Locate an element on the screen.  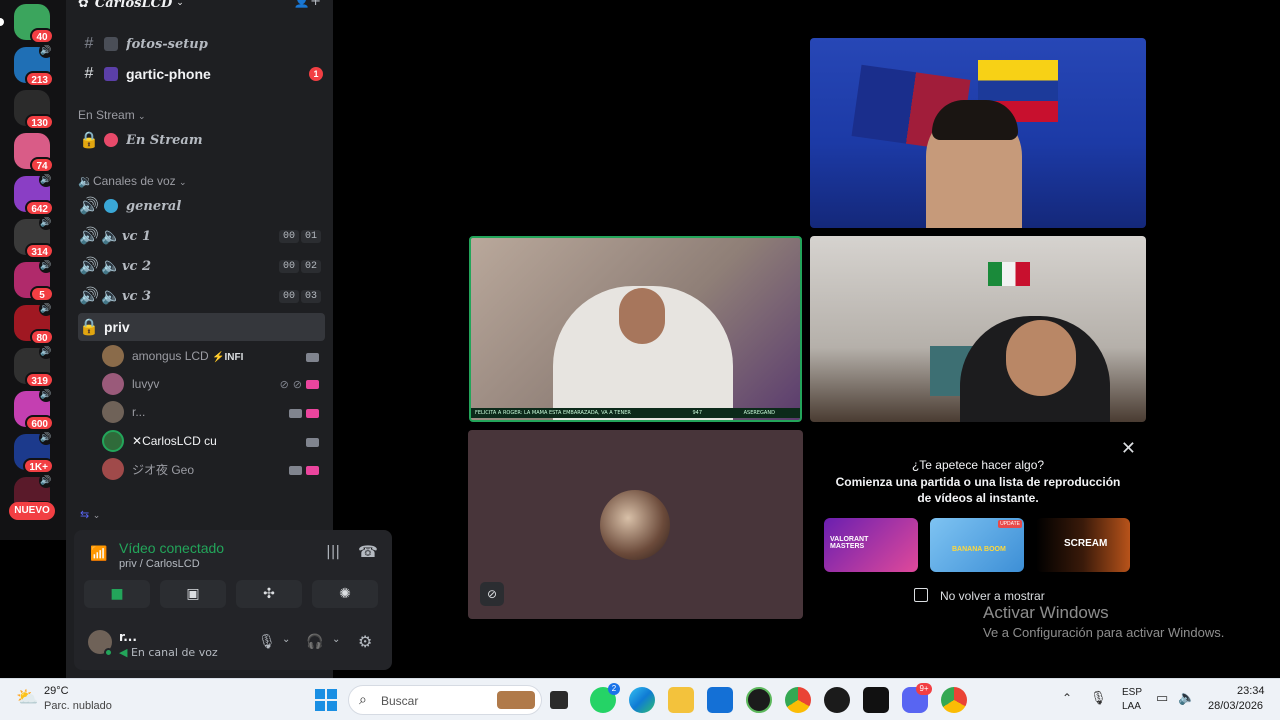
clock-date: 28/03/2026 is located at coordinates (1236, 706).